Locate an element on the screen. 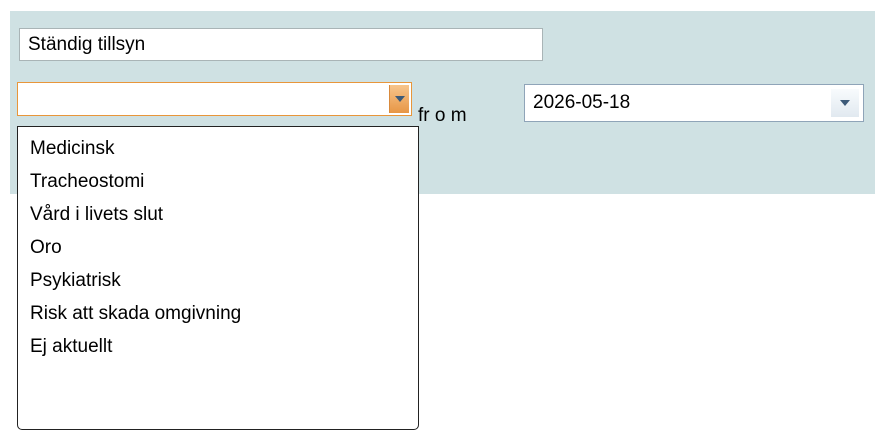 The image size is (875, 434). dropdown-option-oro: Oro is located at coordinates (218, 253).